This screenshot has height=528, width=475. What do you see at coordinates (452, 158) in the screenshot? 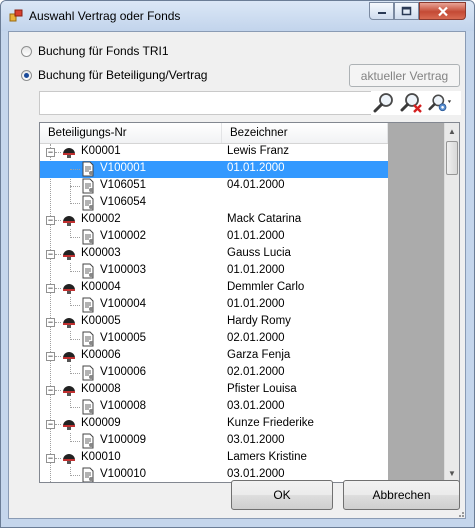
I see `scroll-thumb` at bounding box center [452, 158].